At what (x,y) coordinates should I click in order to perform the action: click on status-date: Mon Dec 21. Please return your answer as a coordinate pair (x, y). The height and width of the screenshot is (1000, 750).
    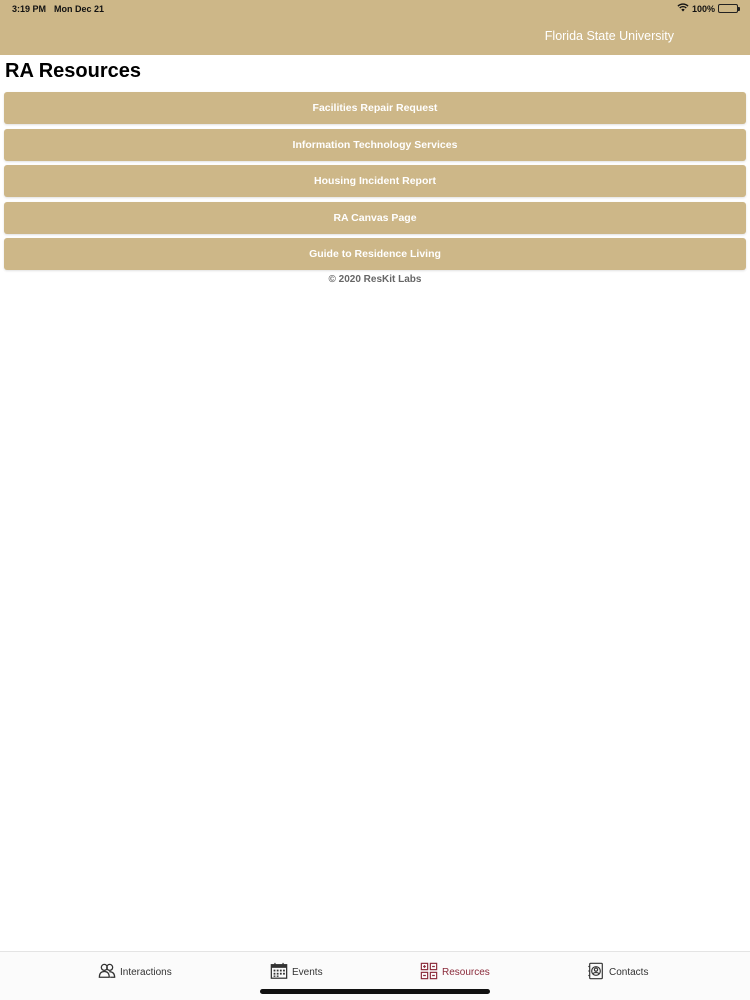
    Looking at the image, I should click on (79, 9).